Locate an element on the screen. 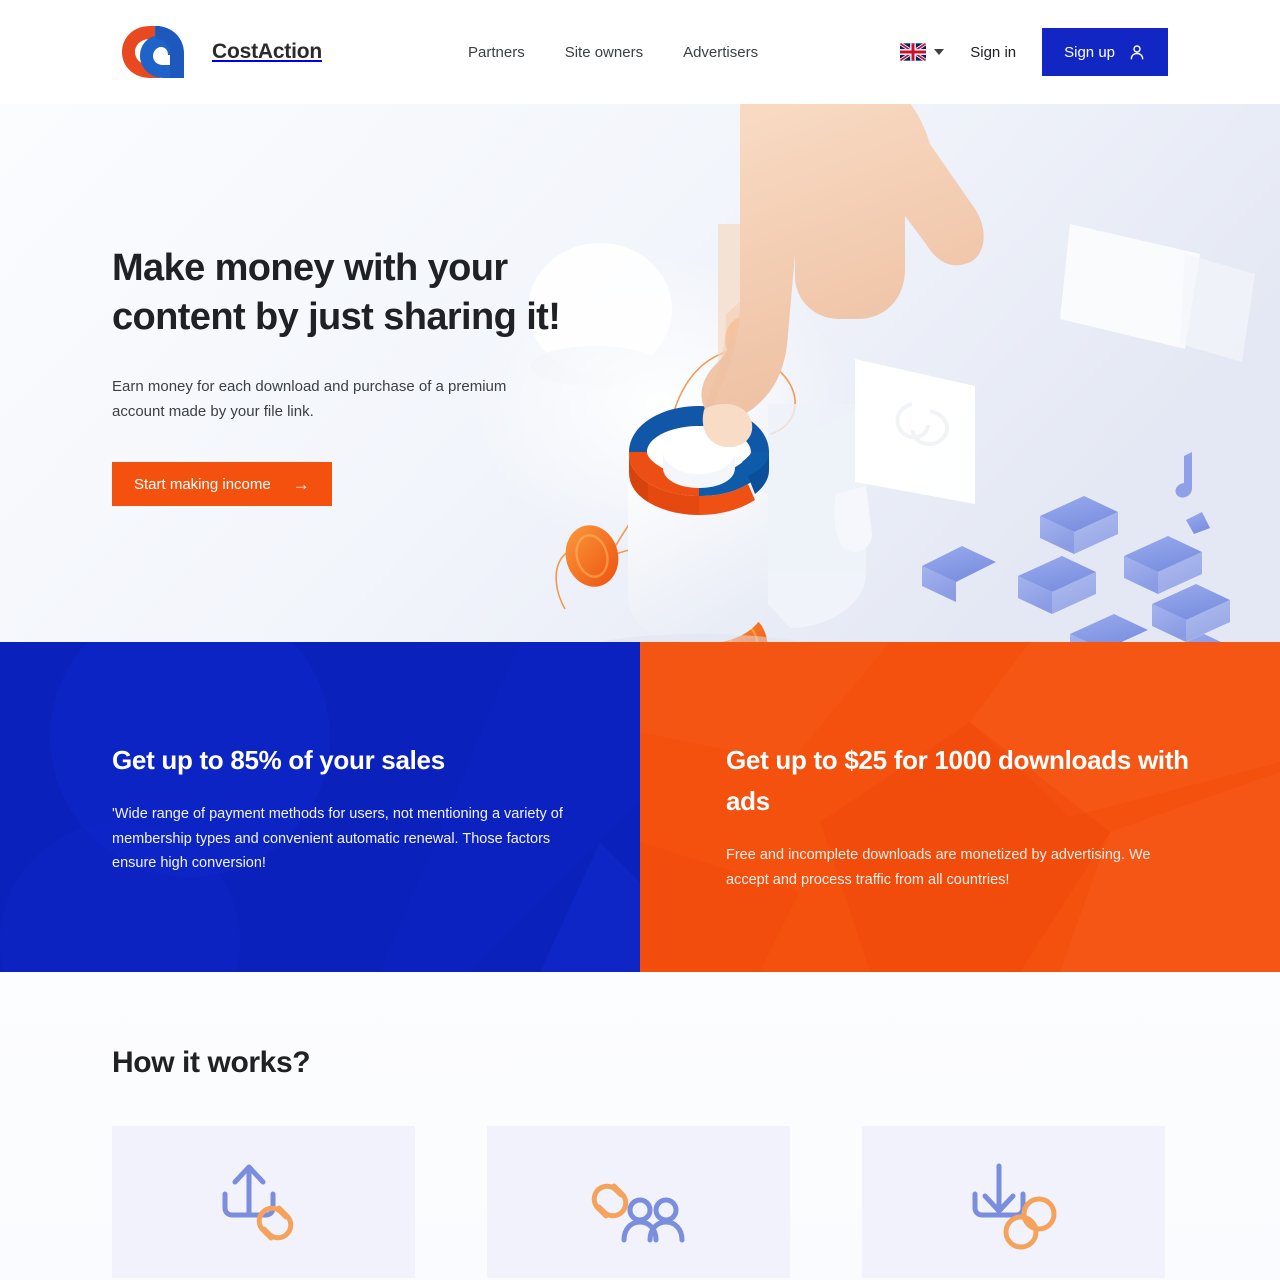 The width and height of the screenshot is (1280, 1280). how-it-works-cards is located at coordinates (640, 1202).